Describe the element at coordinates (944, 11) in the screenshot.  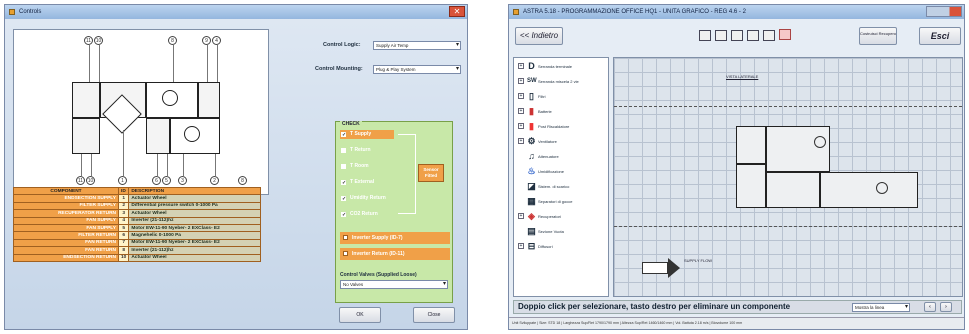
I see `window-controls` at that location.